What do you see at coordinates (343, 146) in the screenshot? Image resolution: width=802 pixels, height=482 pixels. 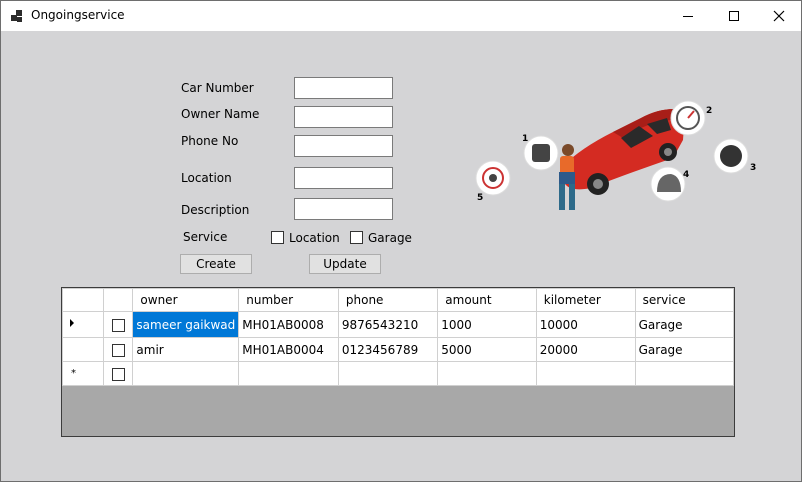 I see `phone-input` at bounding box center [343, 146].